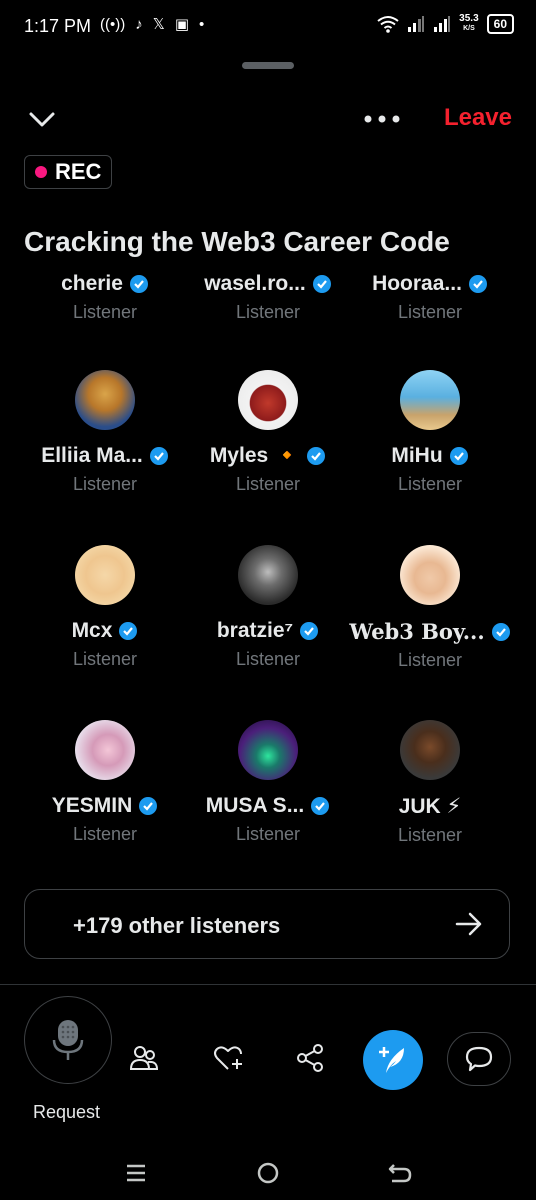 The image size is (536, 1200). I want to click on participant-name-row: bratzie⁷, so click(268, 631).